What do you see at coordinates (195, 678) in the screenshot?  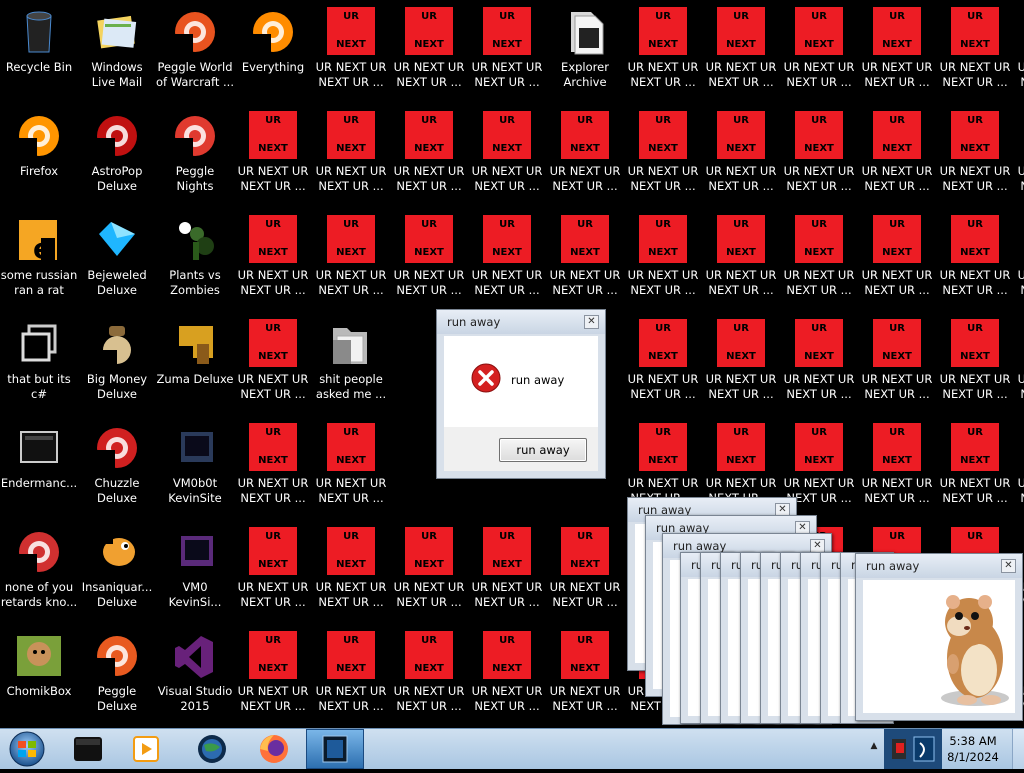 I see `desktop-icon-visual-studio: Visual Studio 2015` at bounding box center [195, 678].